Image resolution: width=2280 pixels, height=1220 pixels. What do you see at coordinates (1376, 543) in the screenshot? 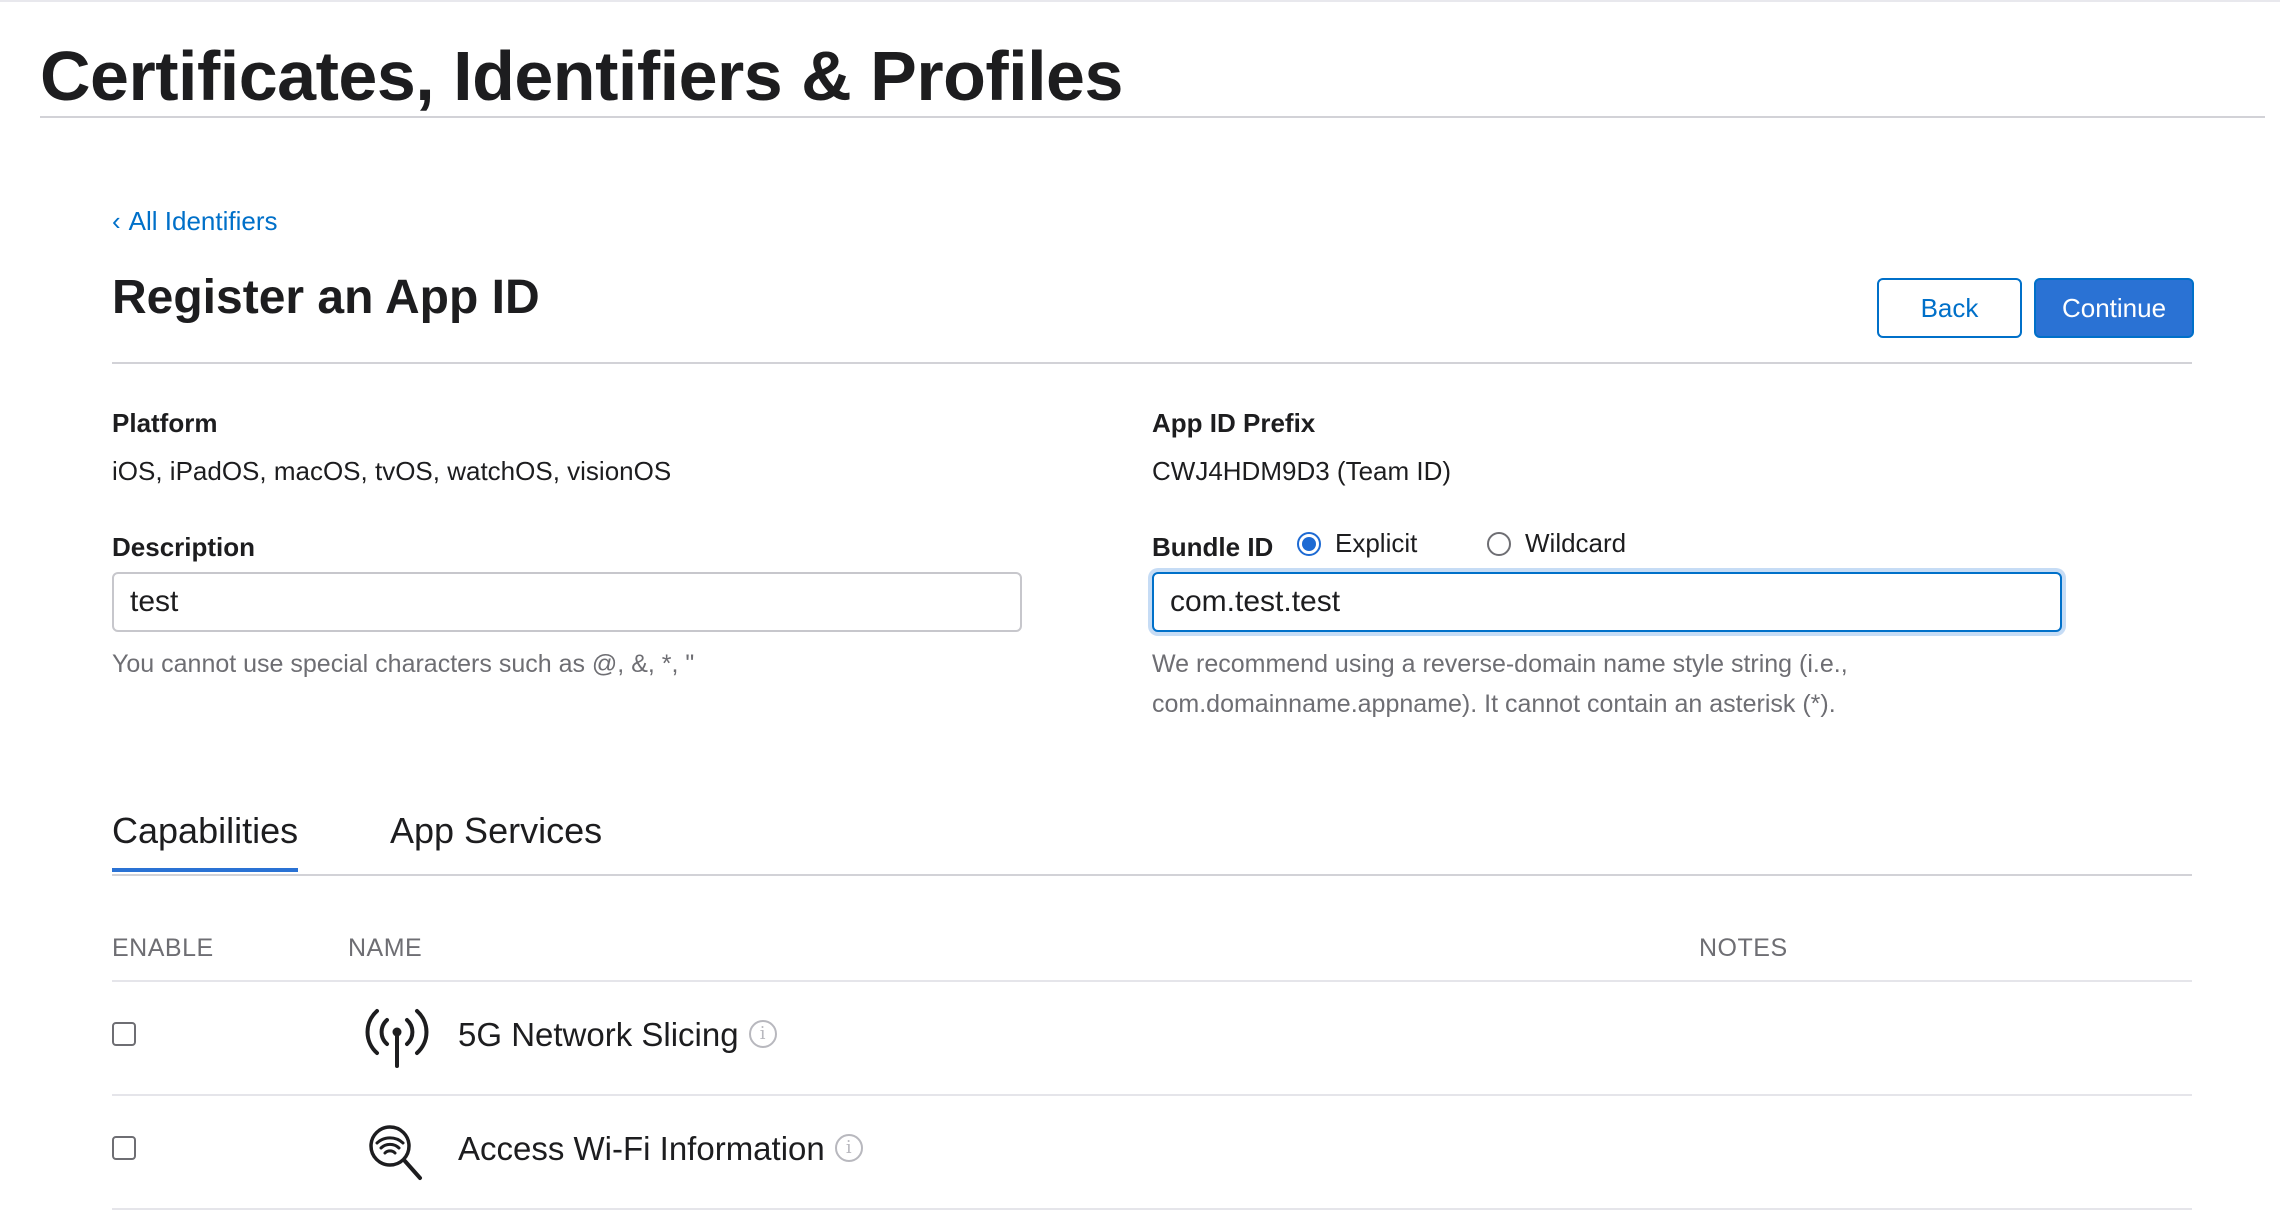
I see `radio-explicit-label: Explicit` at bounding box center [1376, 543].